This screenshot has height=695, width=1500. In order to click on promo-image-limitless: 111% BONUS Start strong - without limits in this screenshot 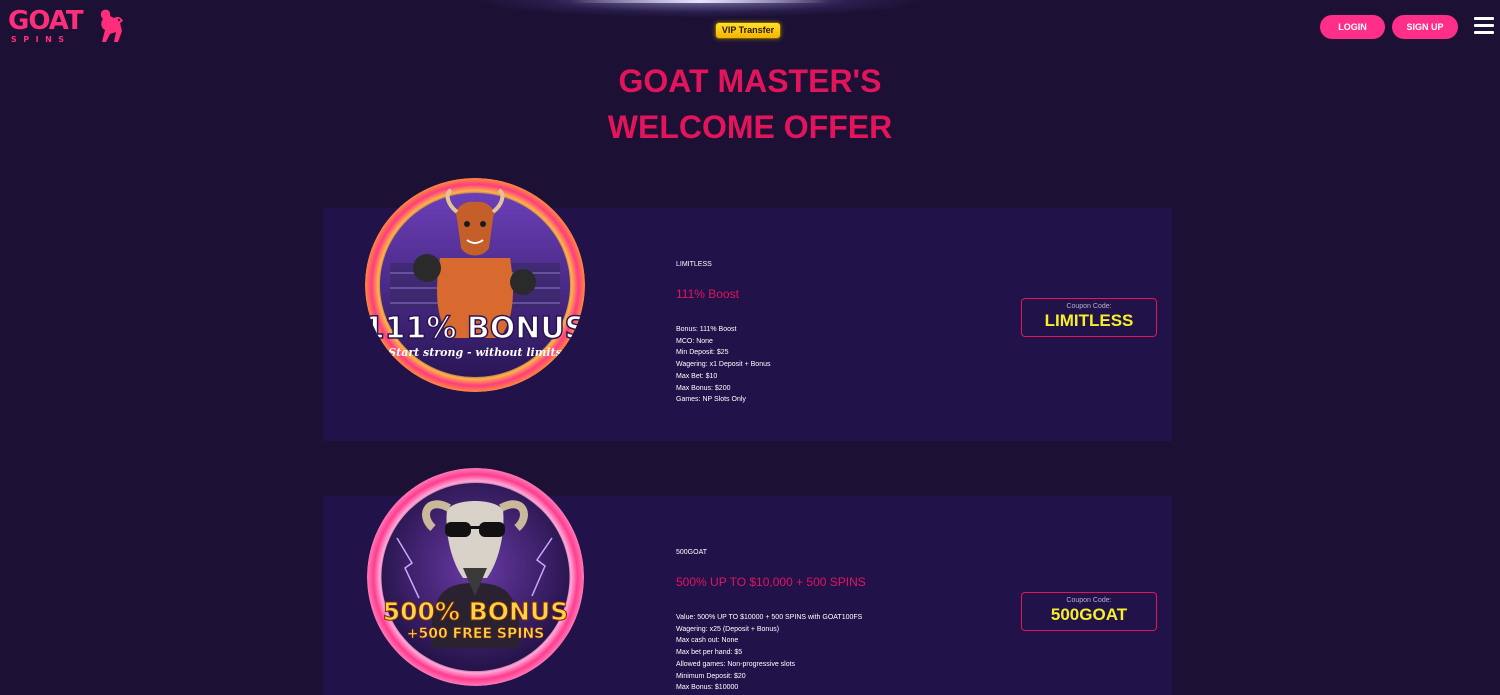, I will do `click(475, 285)`.